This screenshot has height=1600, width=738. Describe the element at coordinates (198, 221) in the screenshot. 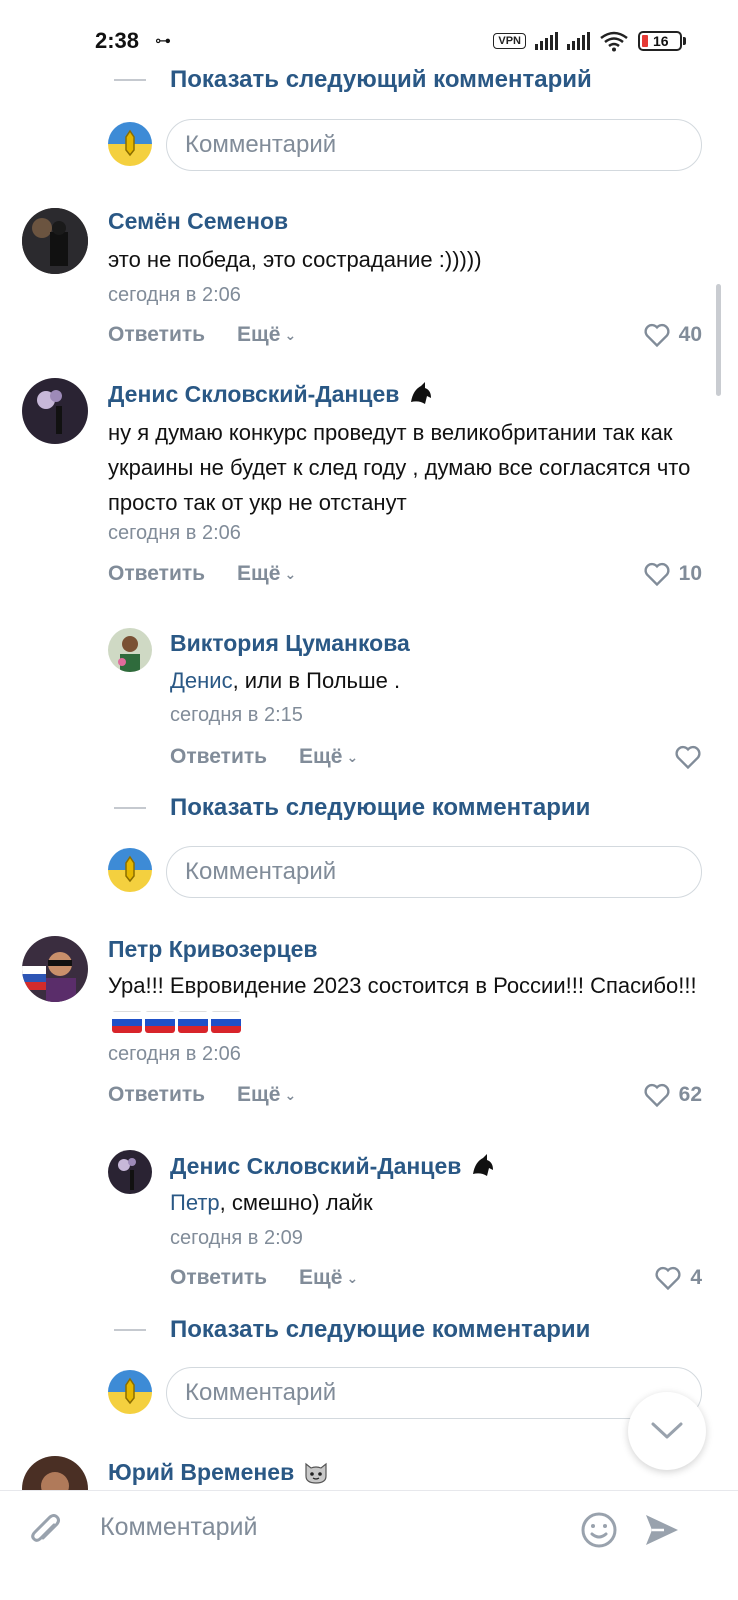

I see `comment-author: Семён Семенов` at that location.